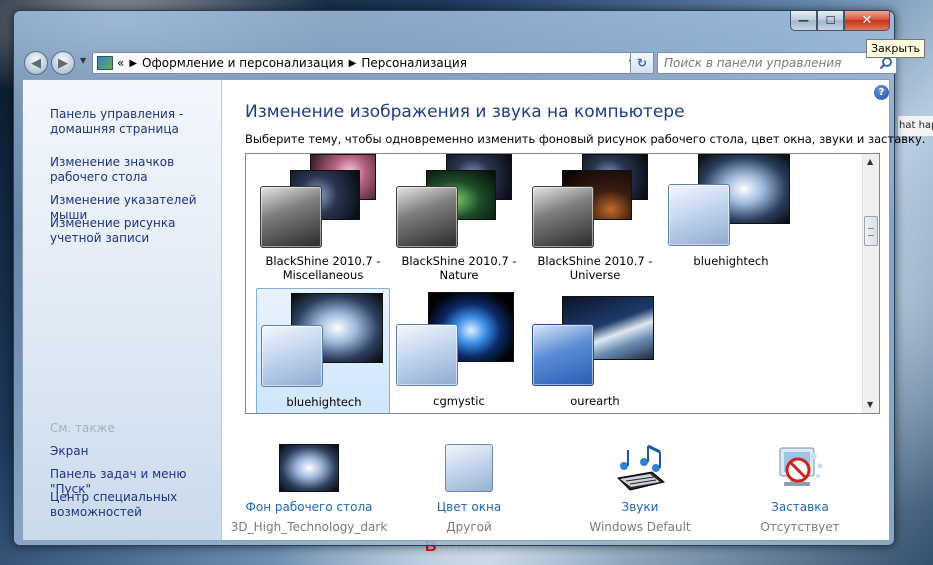  I want to click on setting-window-color: Цвет окна Другой, so click(469, 492).